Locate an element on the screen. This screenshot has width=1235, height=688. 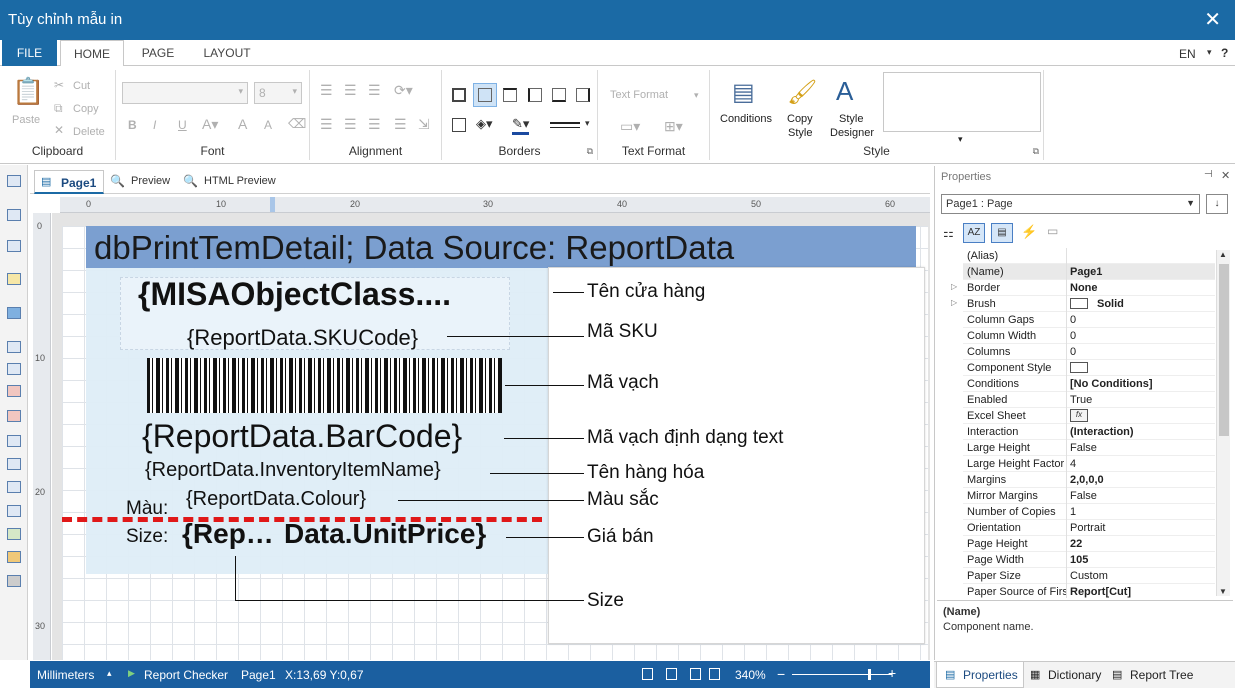
font-name-combo: ▾ is located at coordinates (185, 93).